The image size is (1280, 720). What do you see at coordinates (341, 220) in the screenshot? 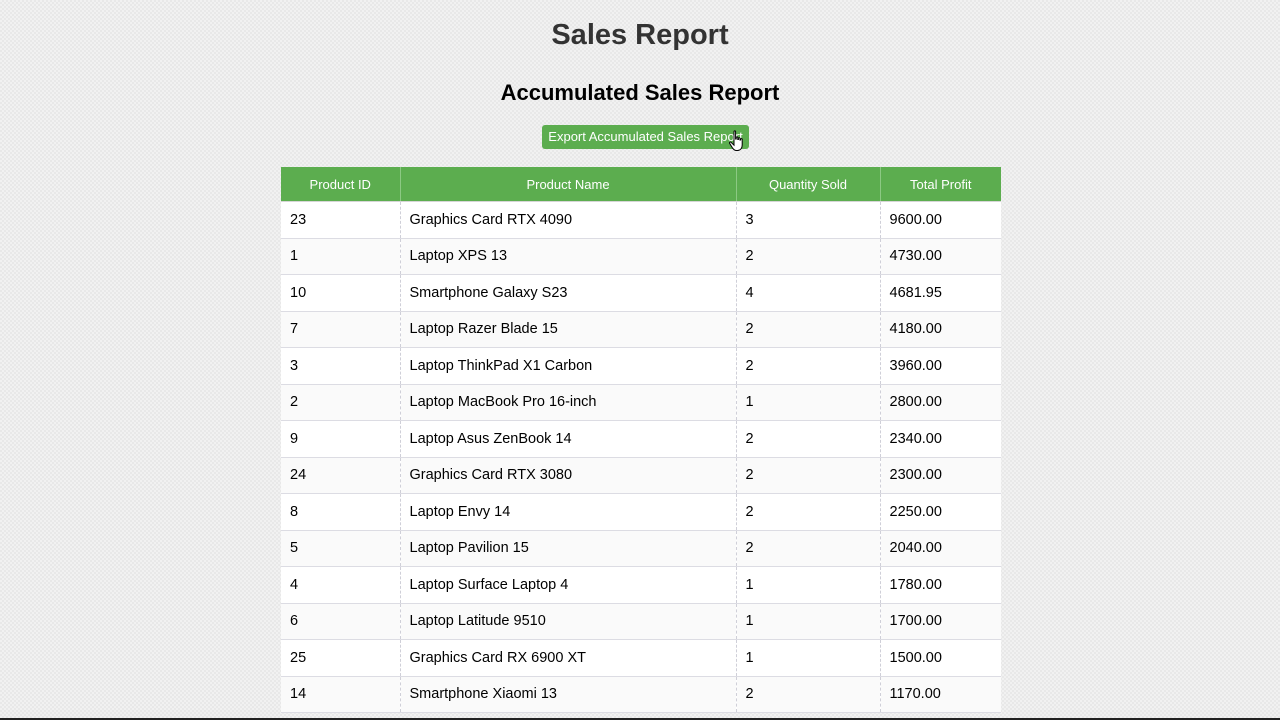
I see `cell-product-id: 23` at bounding box center [341, 220].